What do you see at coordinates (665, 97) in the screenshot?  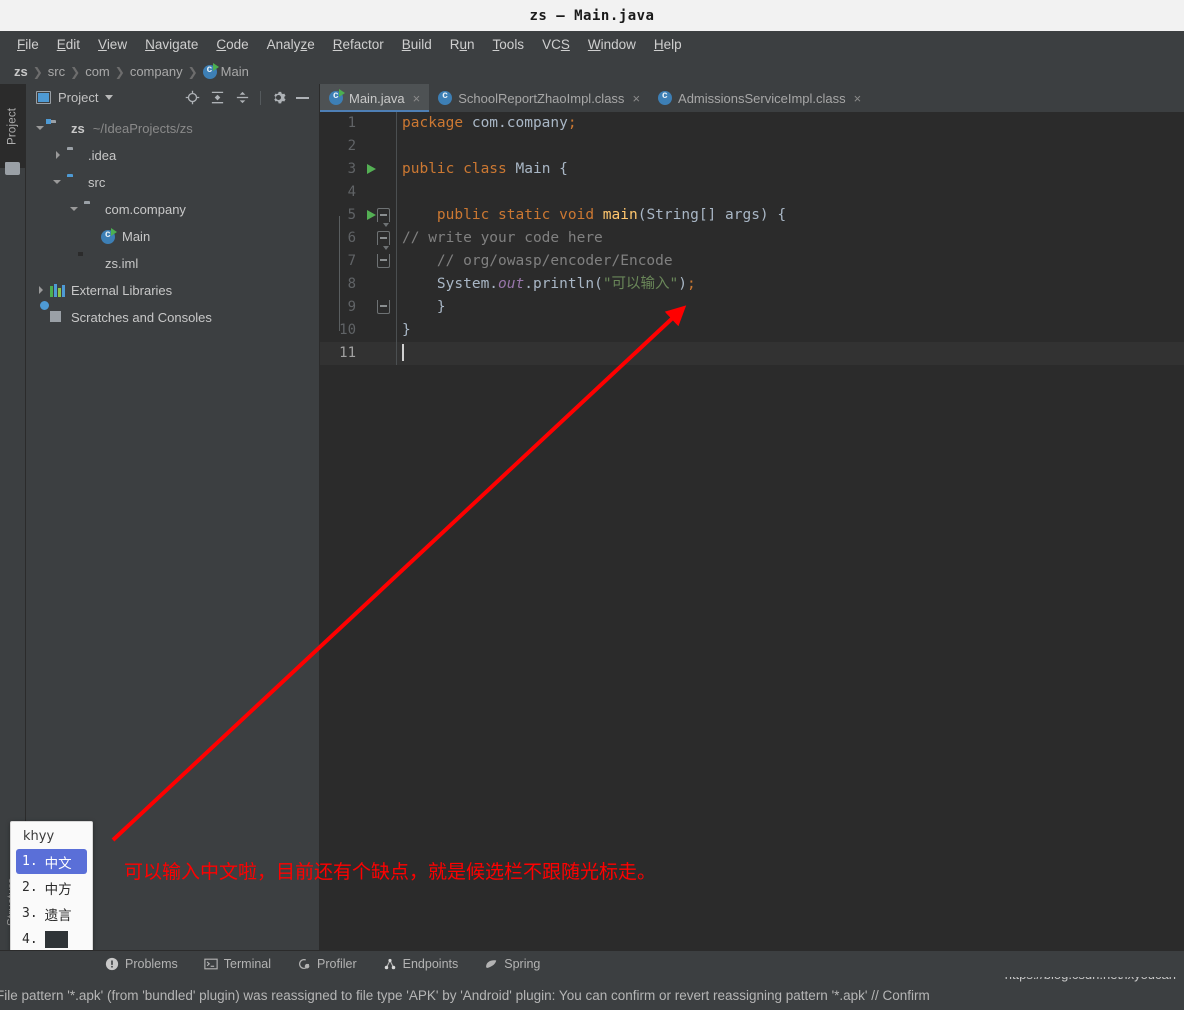 I see `java-class-icon` at bounding box center [665, 97].